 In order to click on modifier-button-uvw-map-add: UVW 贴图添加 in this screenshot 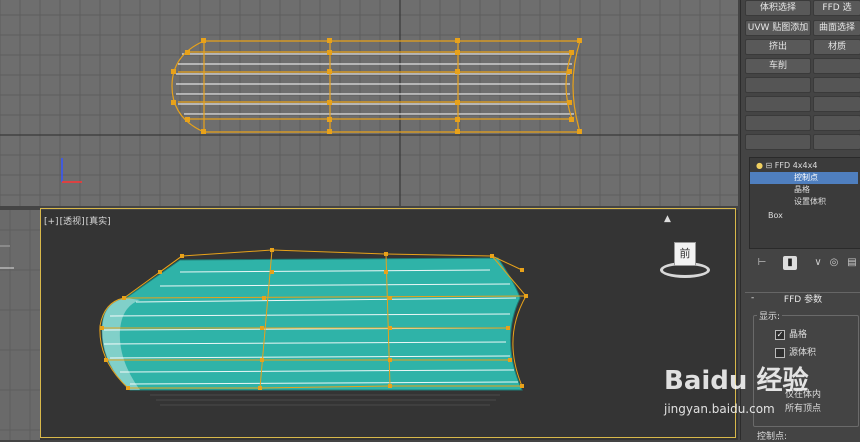, I will do `click(778, 28)`.